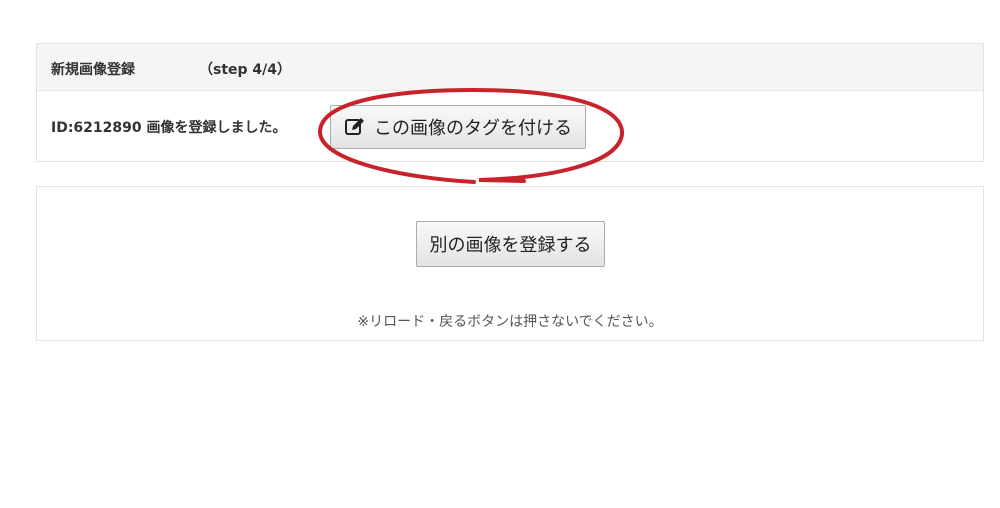  What do you see at coordinates (510, 322) in the screenshot?
I see `reload-warning-notice: ※リロード・戻るボタンは押さないでください。` at bounding box center [510, 322].